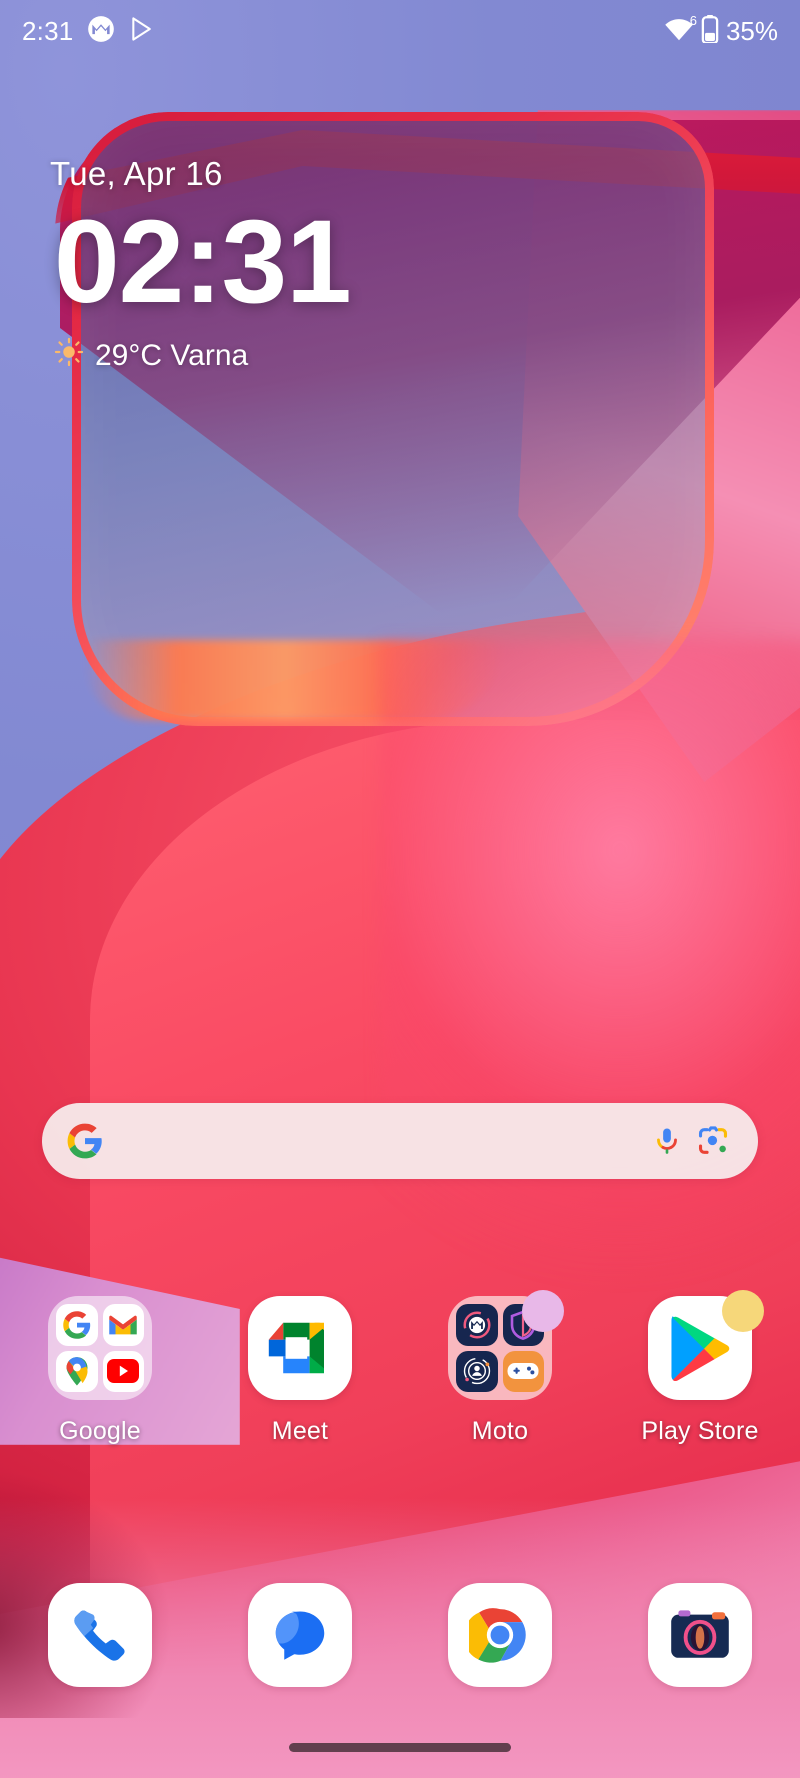  I want to click on folder-preview-google, so click(100, 1348).